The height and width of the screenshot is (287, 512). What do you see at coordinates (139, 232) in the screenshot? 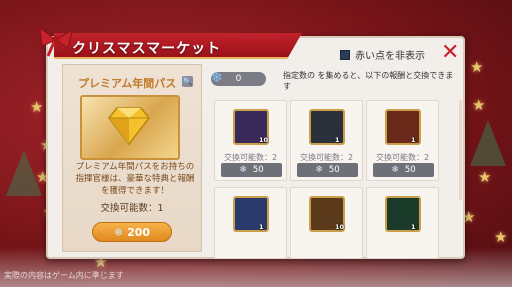
I see `pass-price: 200` at bounding box center [139, 232].